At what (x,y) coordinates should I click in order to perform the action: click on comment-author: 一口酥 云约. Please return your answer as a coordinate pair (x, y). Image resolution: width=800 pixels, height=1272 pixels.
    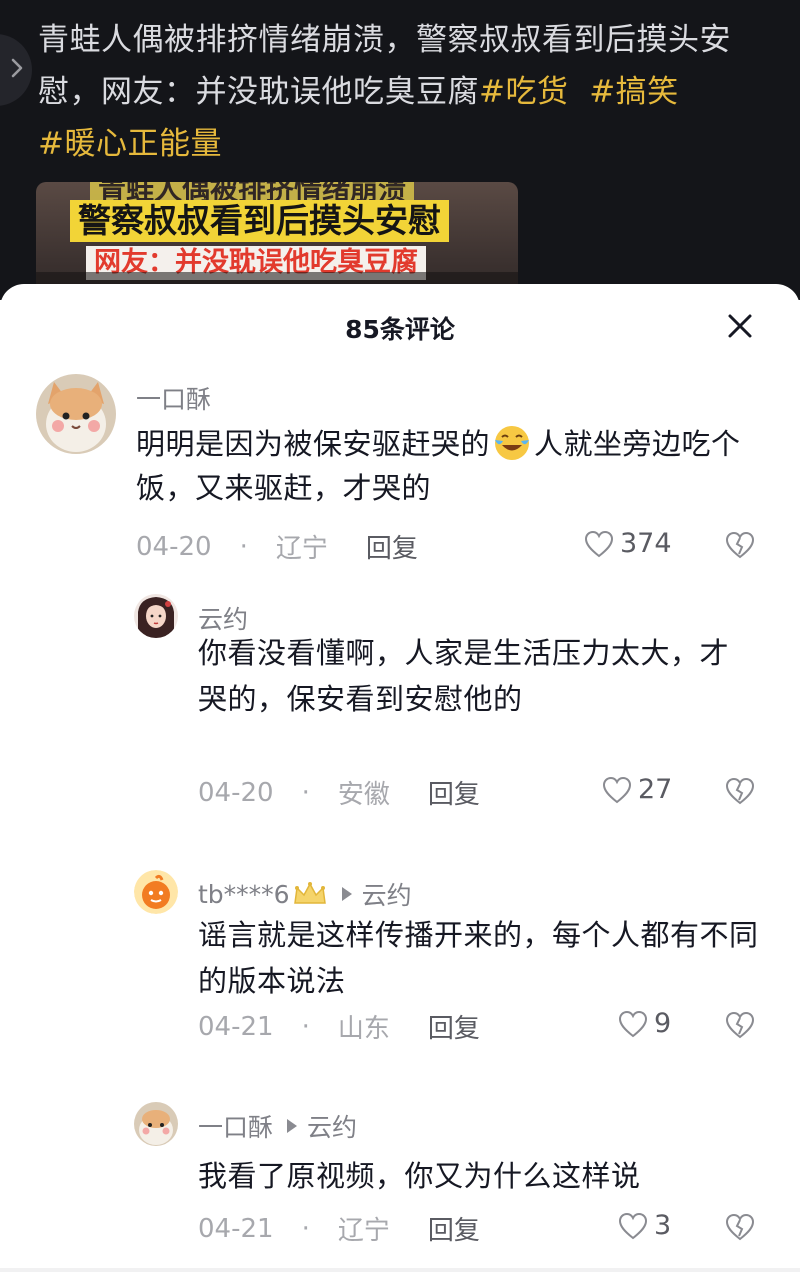
    Looking at the image, I should click on (277, 1126).